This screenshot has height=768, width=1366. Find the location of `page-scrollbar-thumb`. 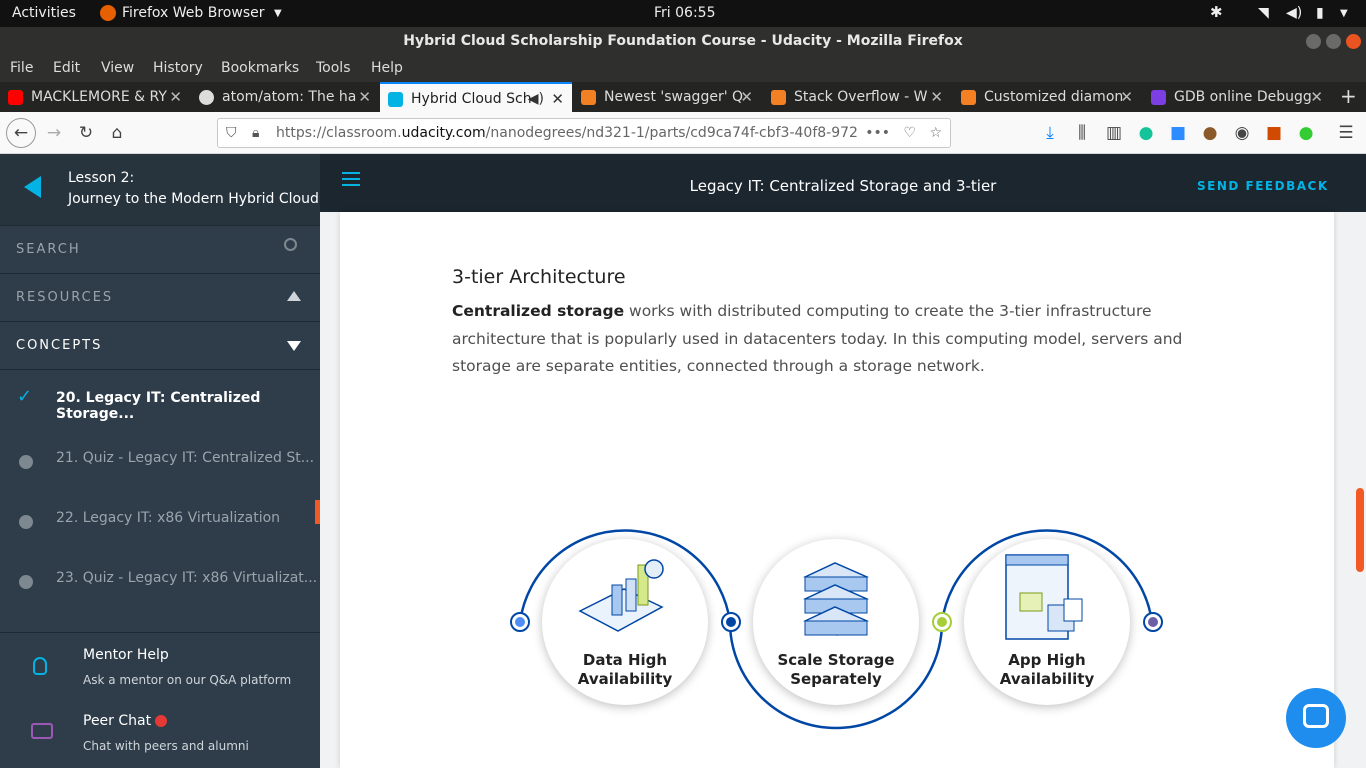

page-scrollbar-thumb is located at coordinates (1360, 530).